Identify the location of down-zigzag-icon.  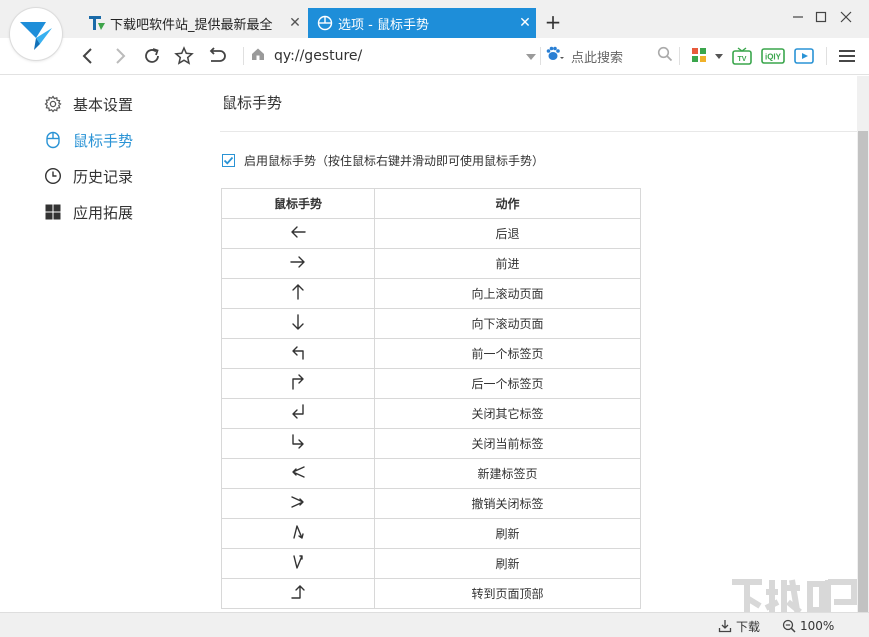
(298, 563).